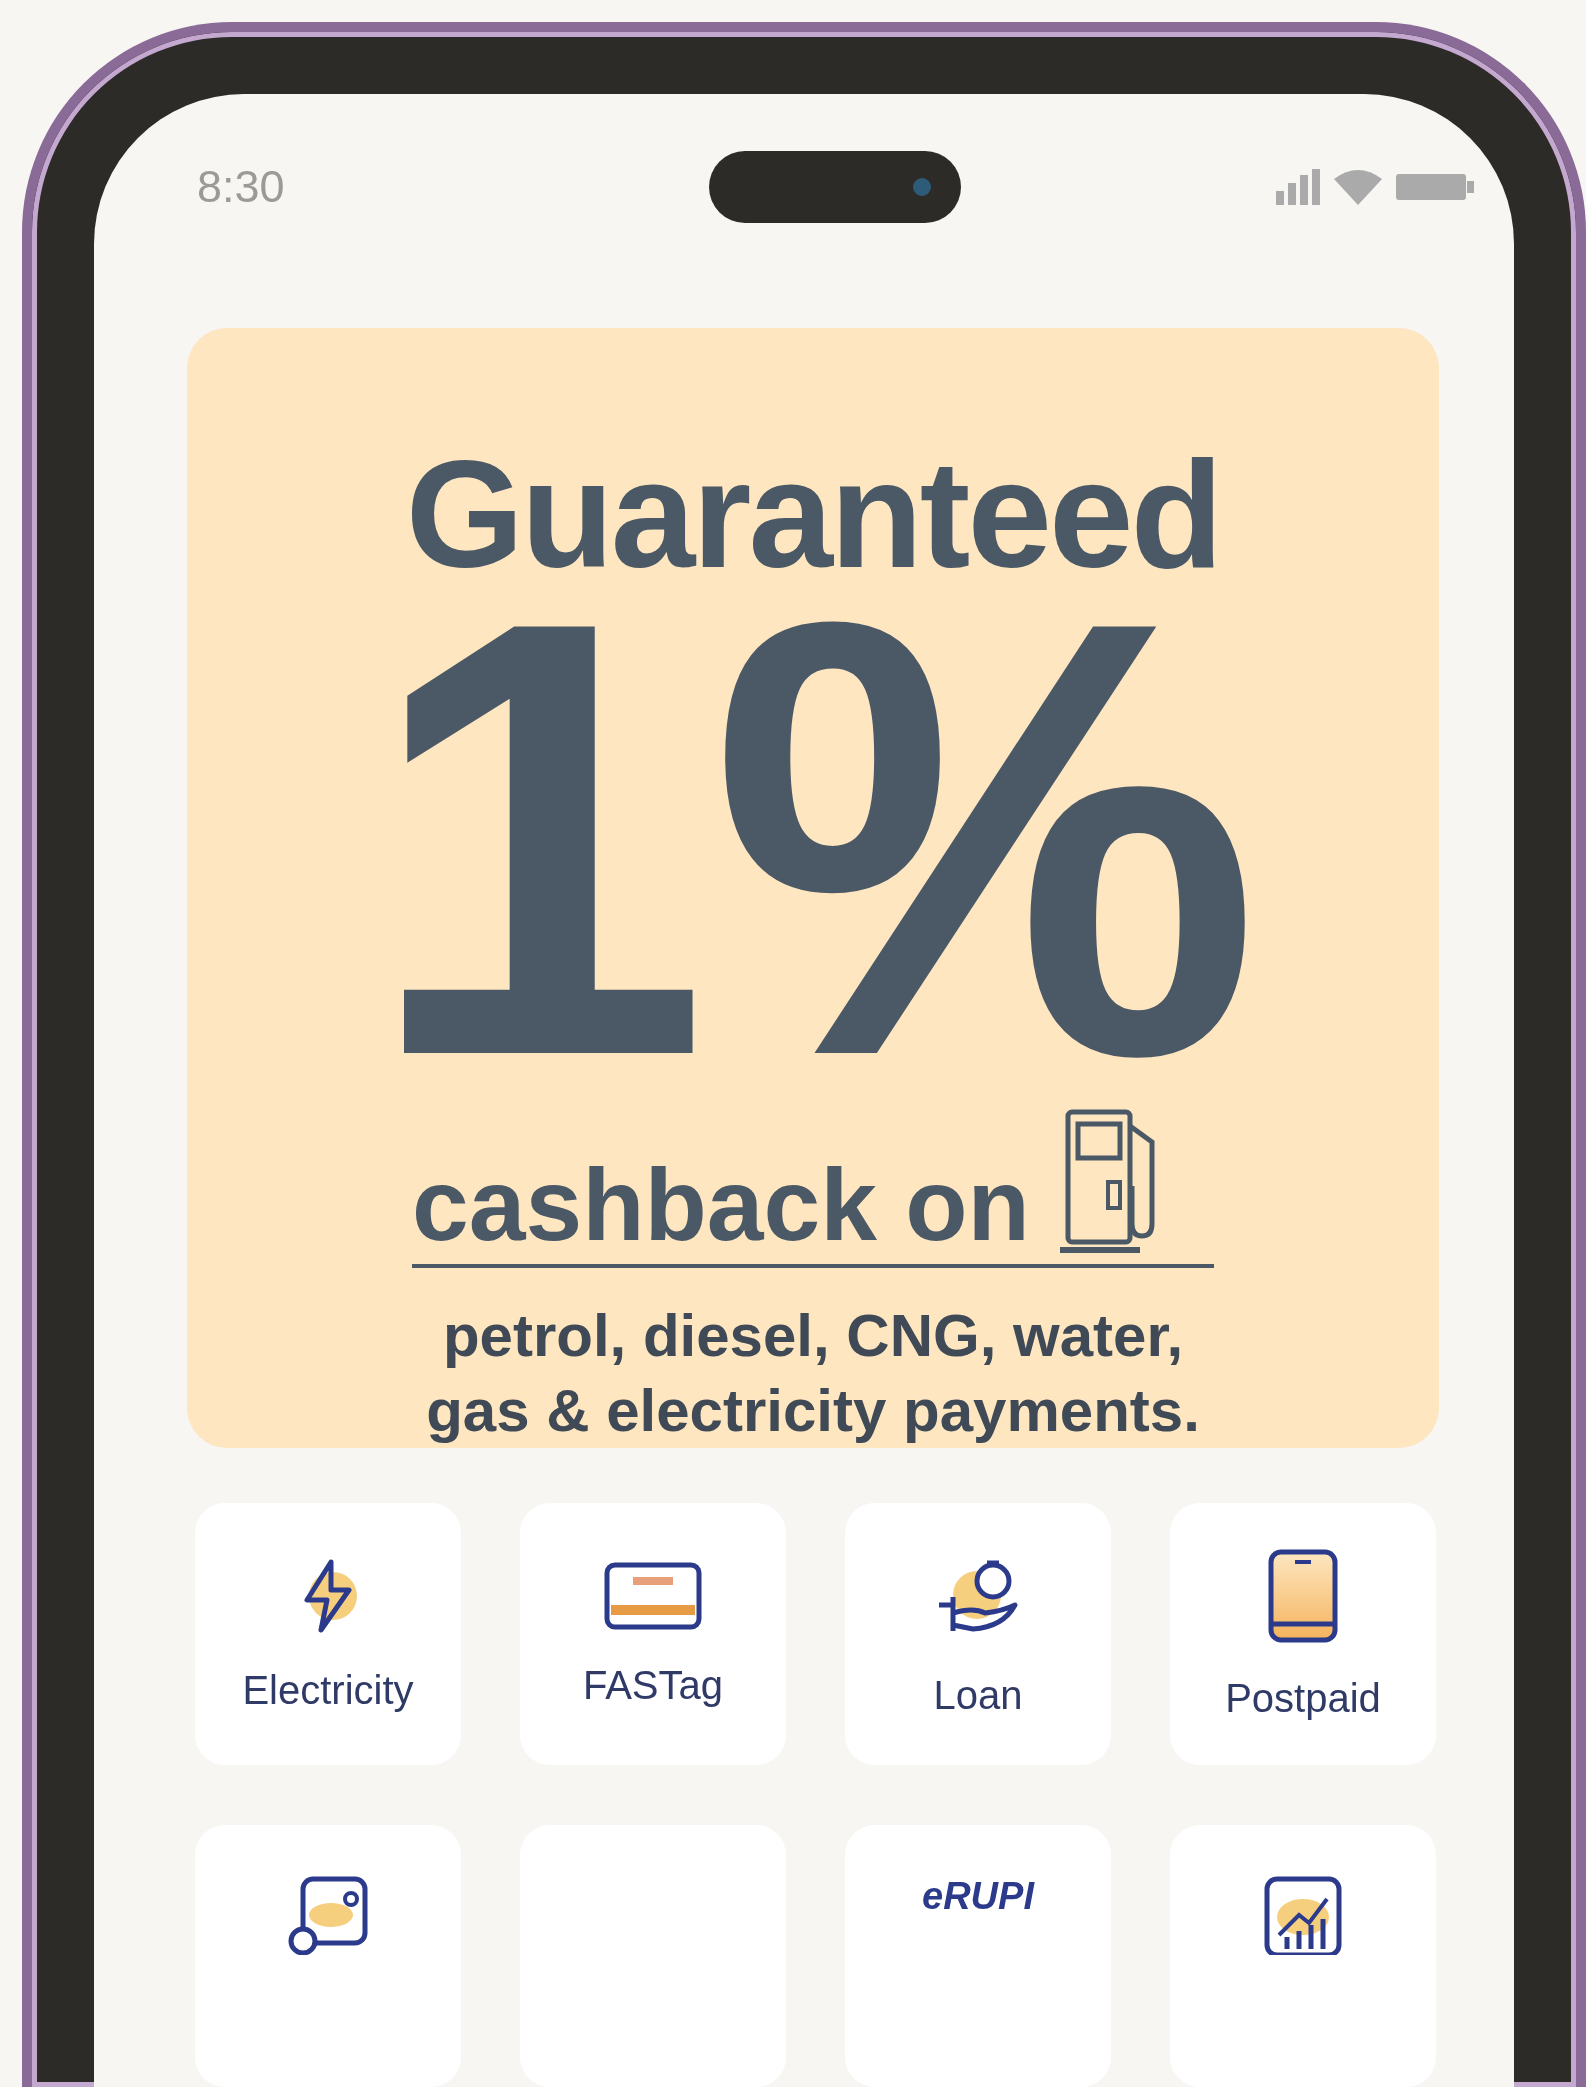 The width and height of the screenshot is (1586, 2087). I want to click on banner-headline: Guaranteed, so click(813, 514).